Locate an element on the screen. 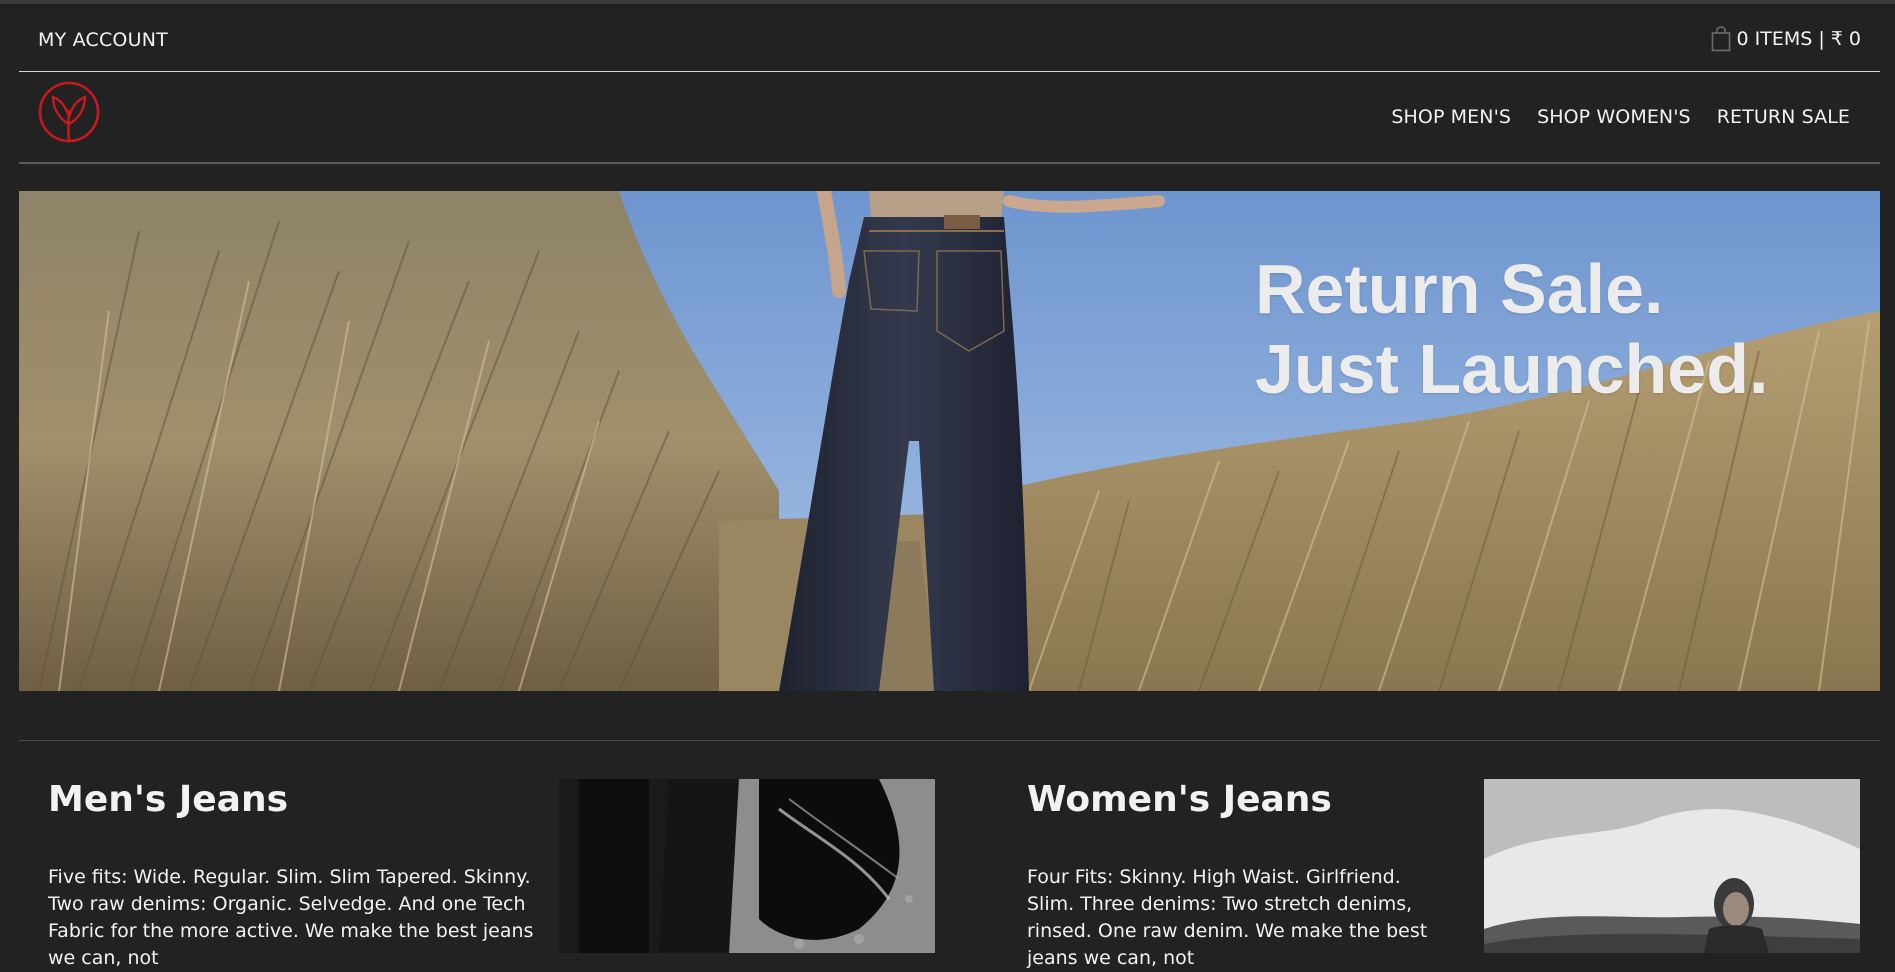  main-nav: SHOP MEN'S SHOP WOMEN'S RETURN SALE is located at coordinates (949, 118).